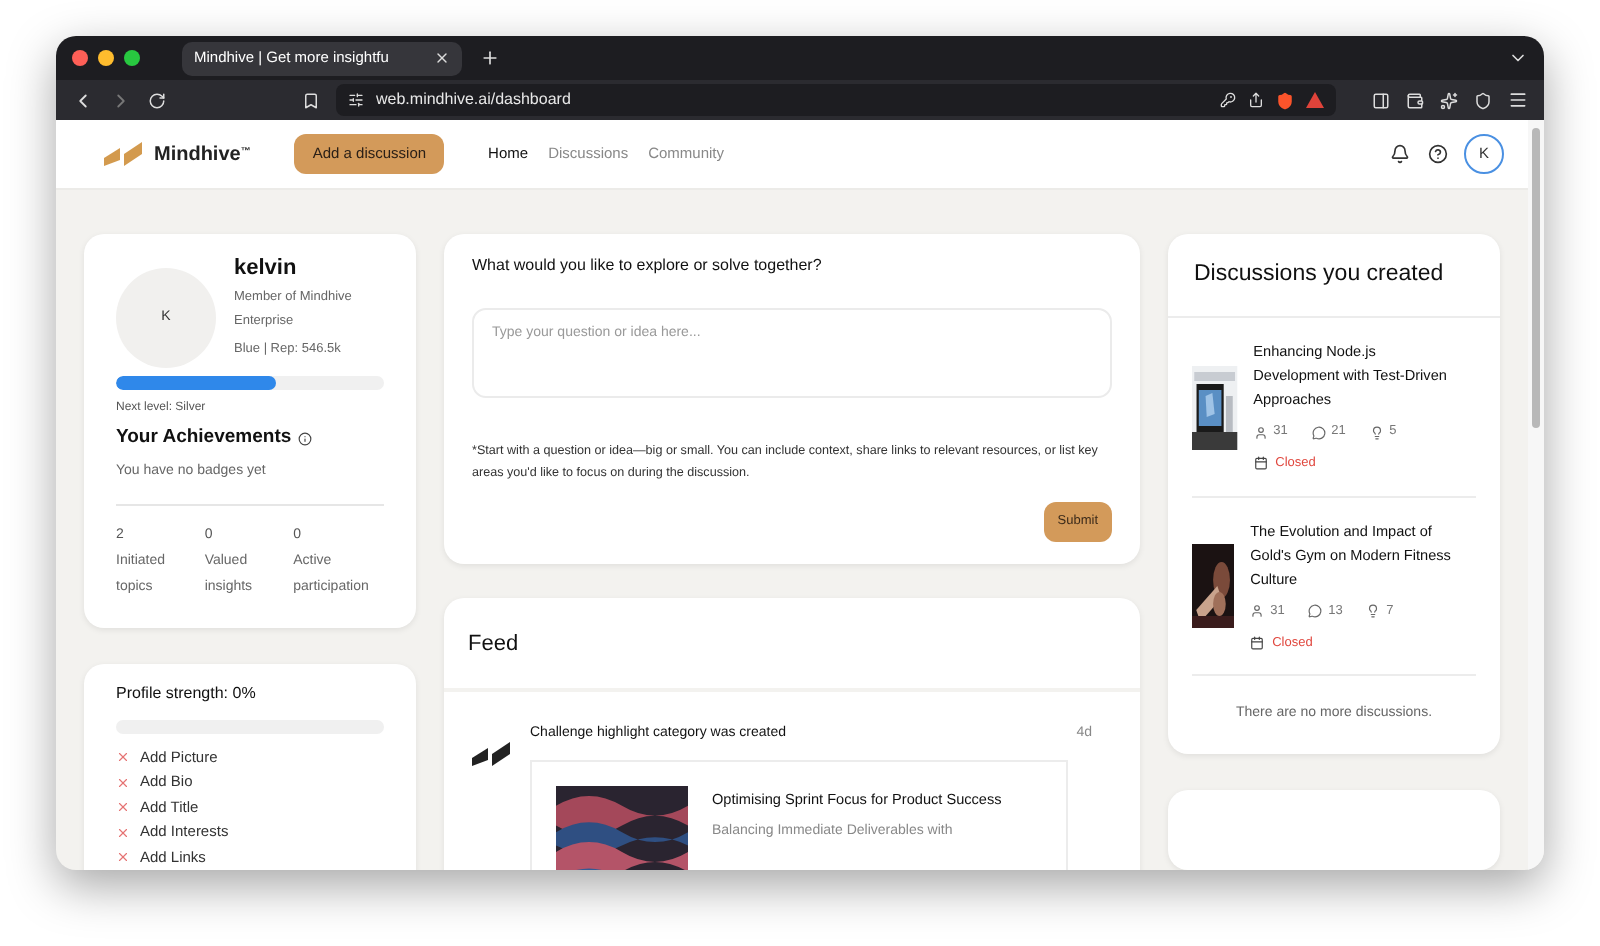 This screenshot has width=1600, height=946. I want to click on close-icon, so click(442, 58).